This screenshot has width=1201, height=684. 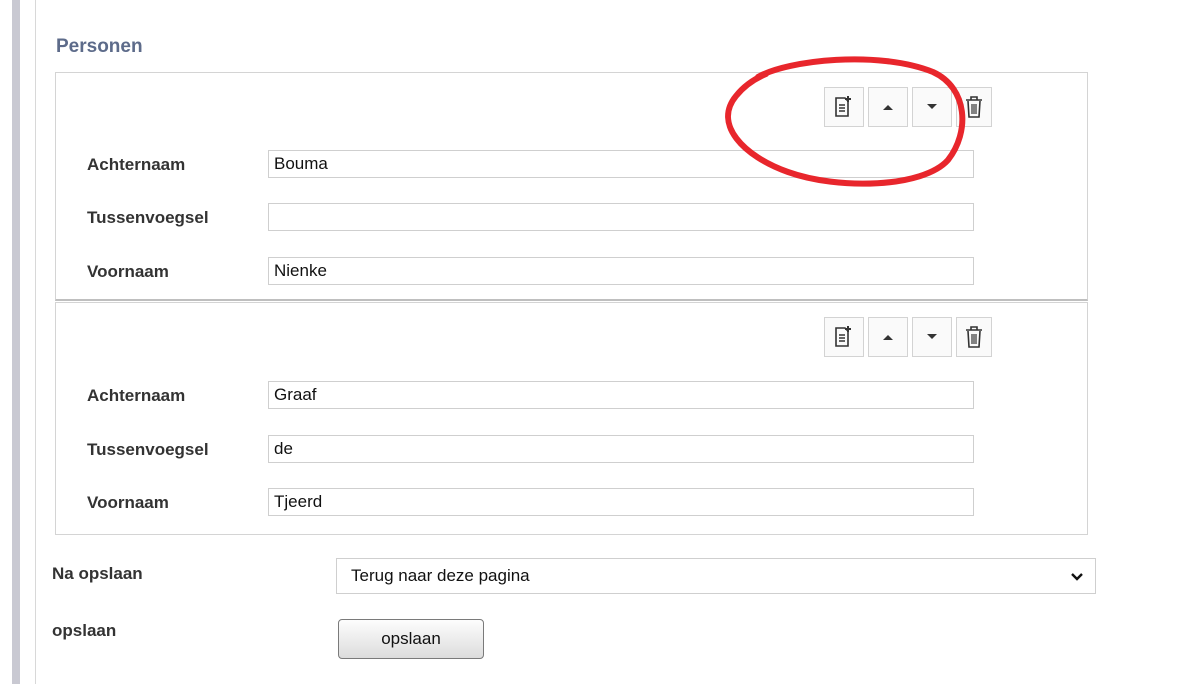 I want to click on after-save-selected-value: Terug naar deze pagina, so click(x=440, y=575).